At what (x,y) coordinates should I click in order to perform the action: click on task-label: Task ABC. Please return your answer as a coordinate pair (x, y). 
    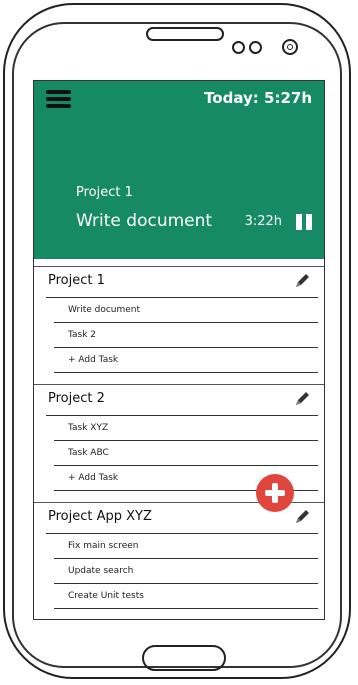
    Looking at the image, I should click on (88, 453).